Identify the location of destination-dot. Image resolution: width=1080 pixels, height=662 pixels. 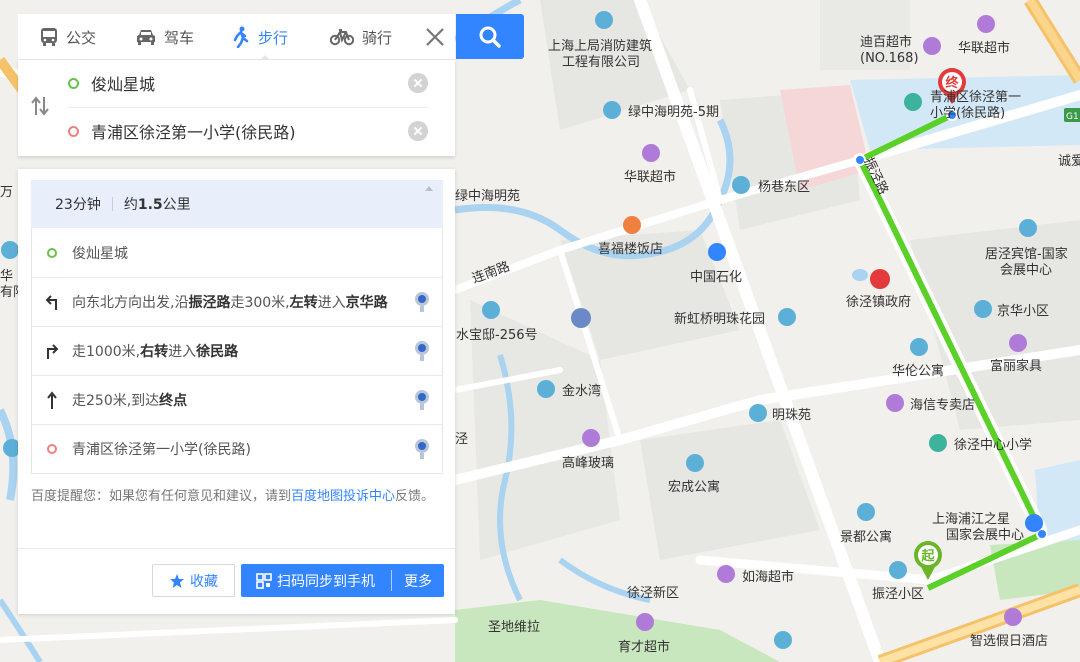
(73, 131).